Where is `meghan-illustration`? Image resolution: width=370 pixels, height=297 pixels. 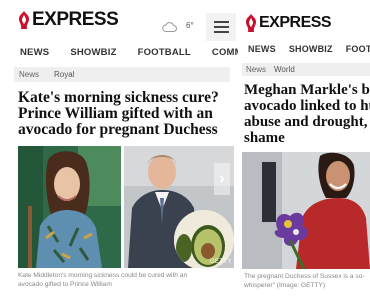
meghan-illustration is located at coordinates (306, 210).